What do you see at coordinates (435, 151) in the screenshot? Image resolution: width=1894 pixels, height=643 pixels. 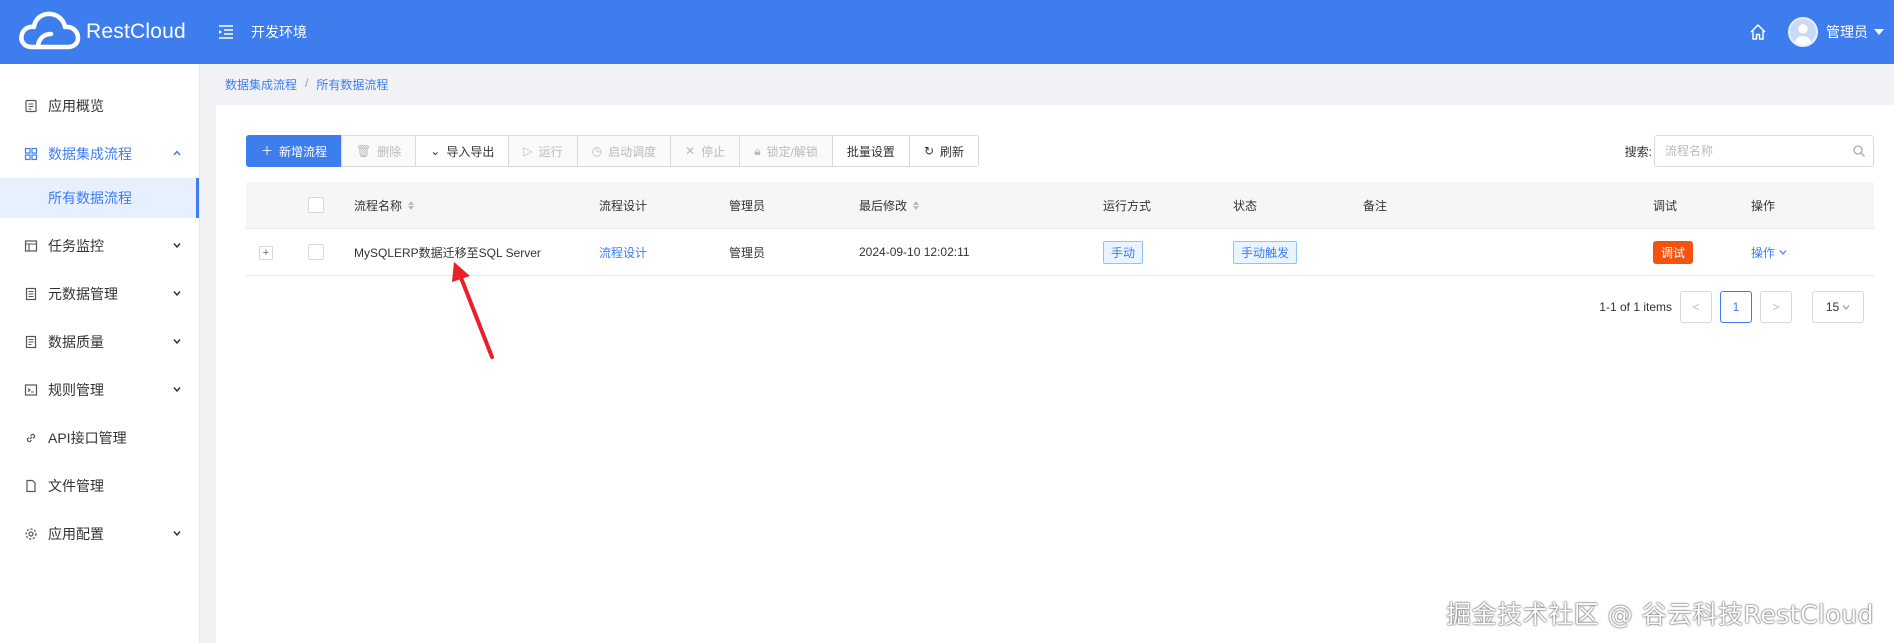 I see `chevron-down-icon: ⌄` at bounding box center [435, 151].